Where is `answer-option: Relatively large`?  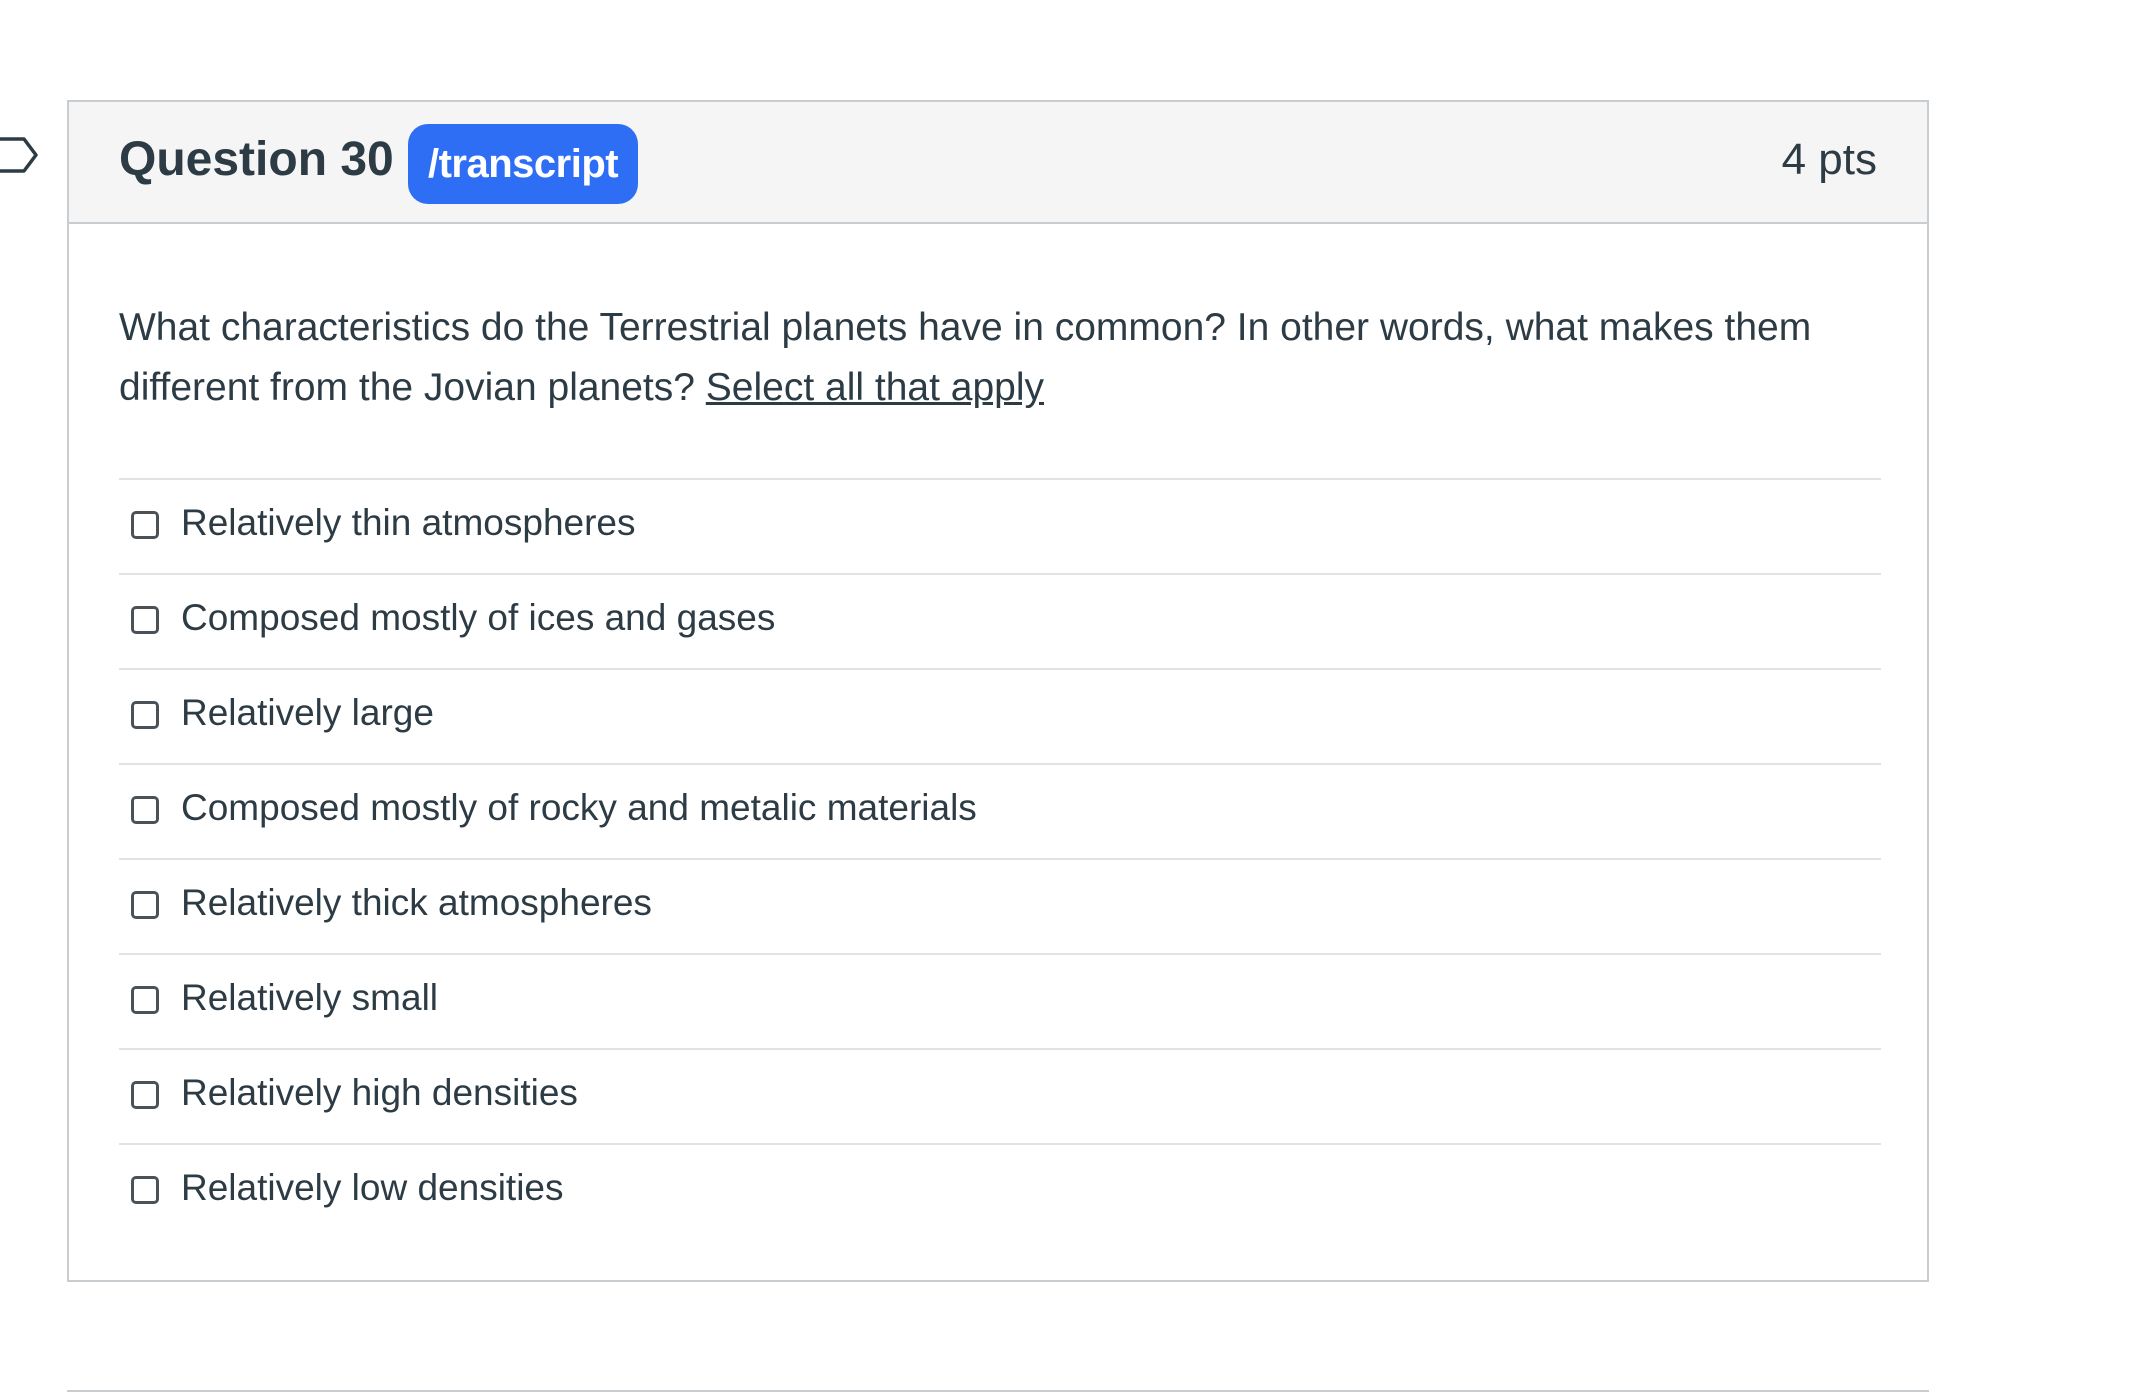
answer-option: Relatively large is located at coordinates (1000, 717).